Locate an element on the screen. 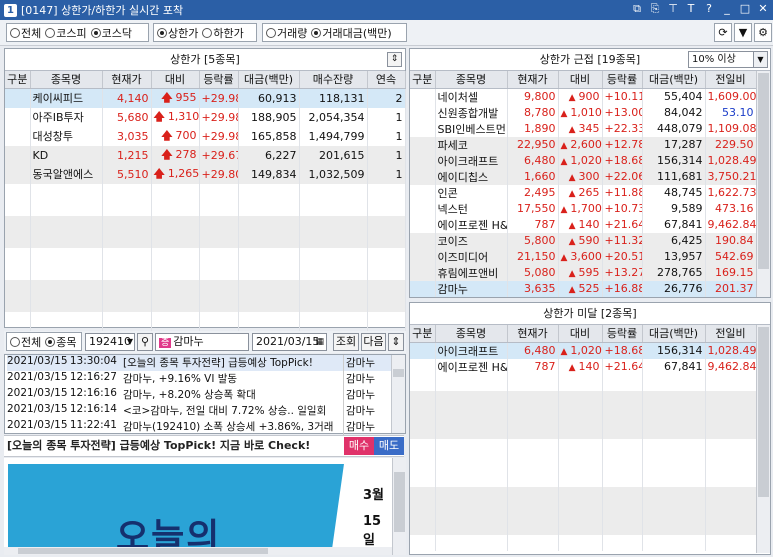  empty-row is located at coordinates (205, 287).